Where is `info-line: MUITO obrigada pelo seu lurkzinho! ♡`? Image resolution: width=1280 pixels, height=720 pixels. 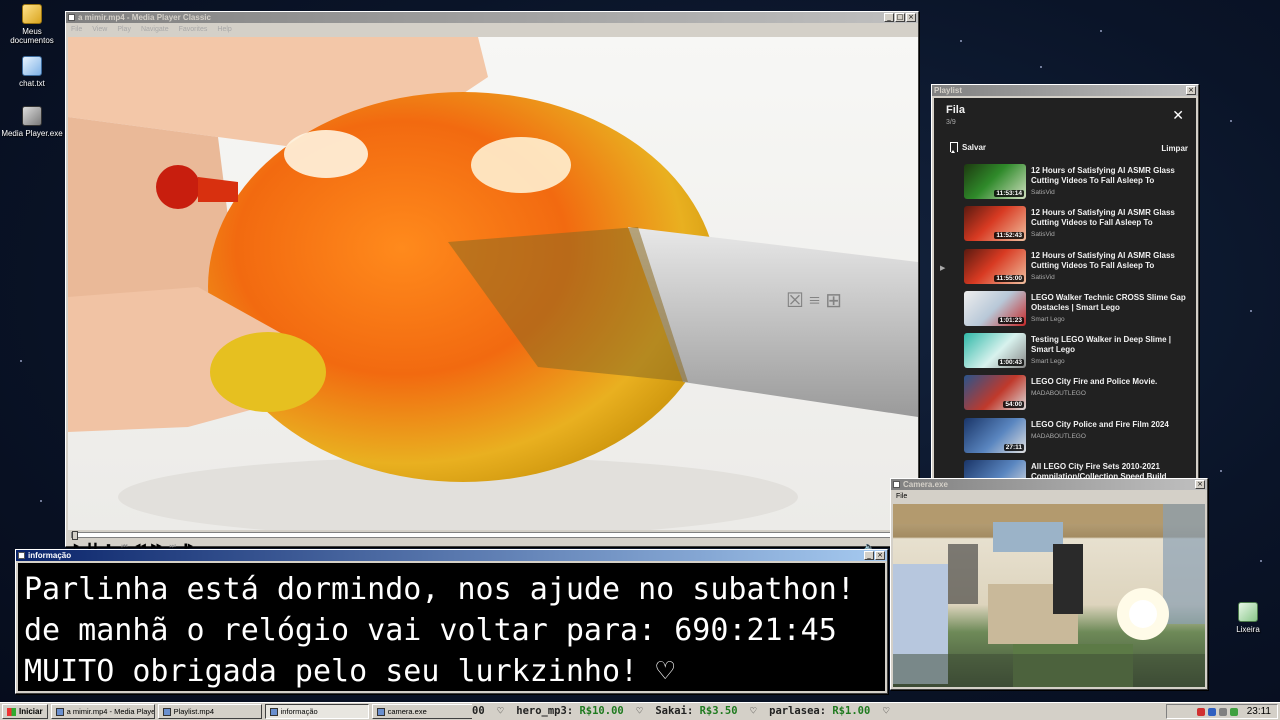
info-line: MUITO obrigada pelo seu lurkzinho! ♡ is located at coordinates (349, 671).